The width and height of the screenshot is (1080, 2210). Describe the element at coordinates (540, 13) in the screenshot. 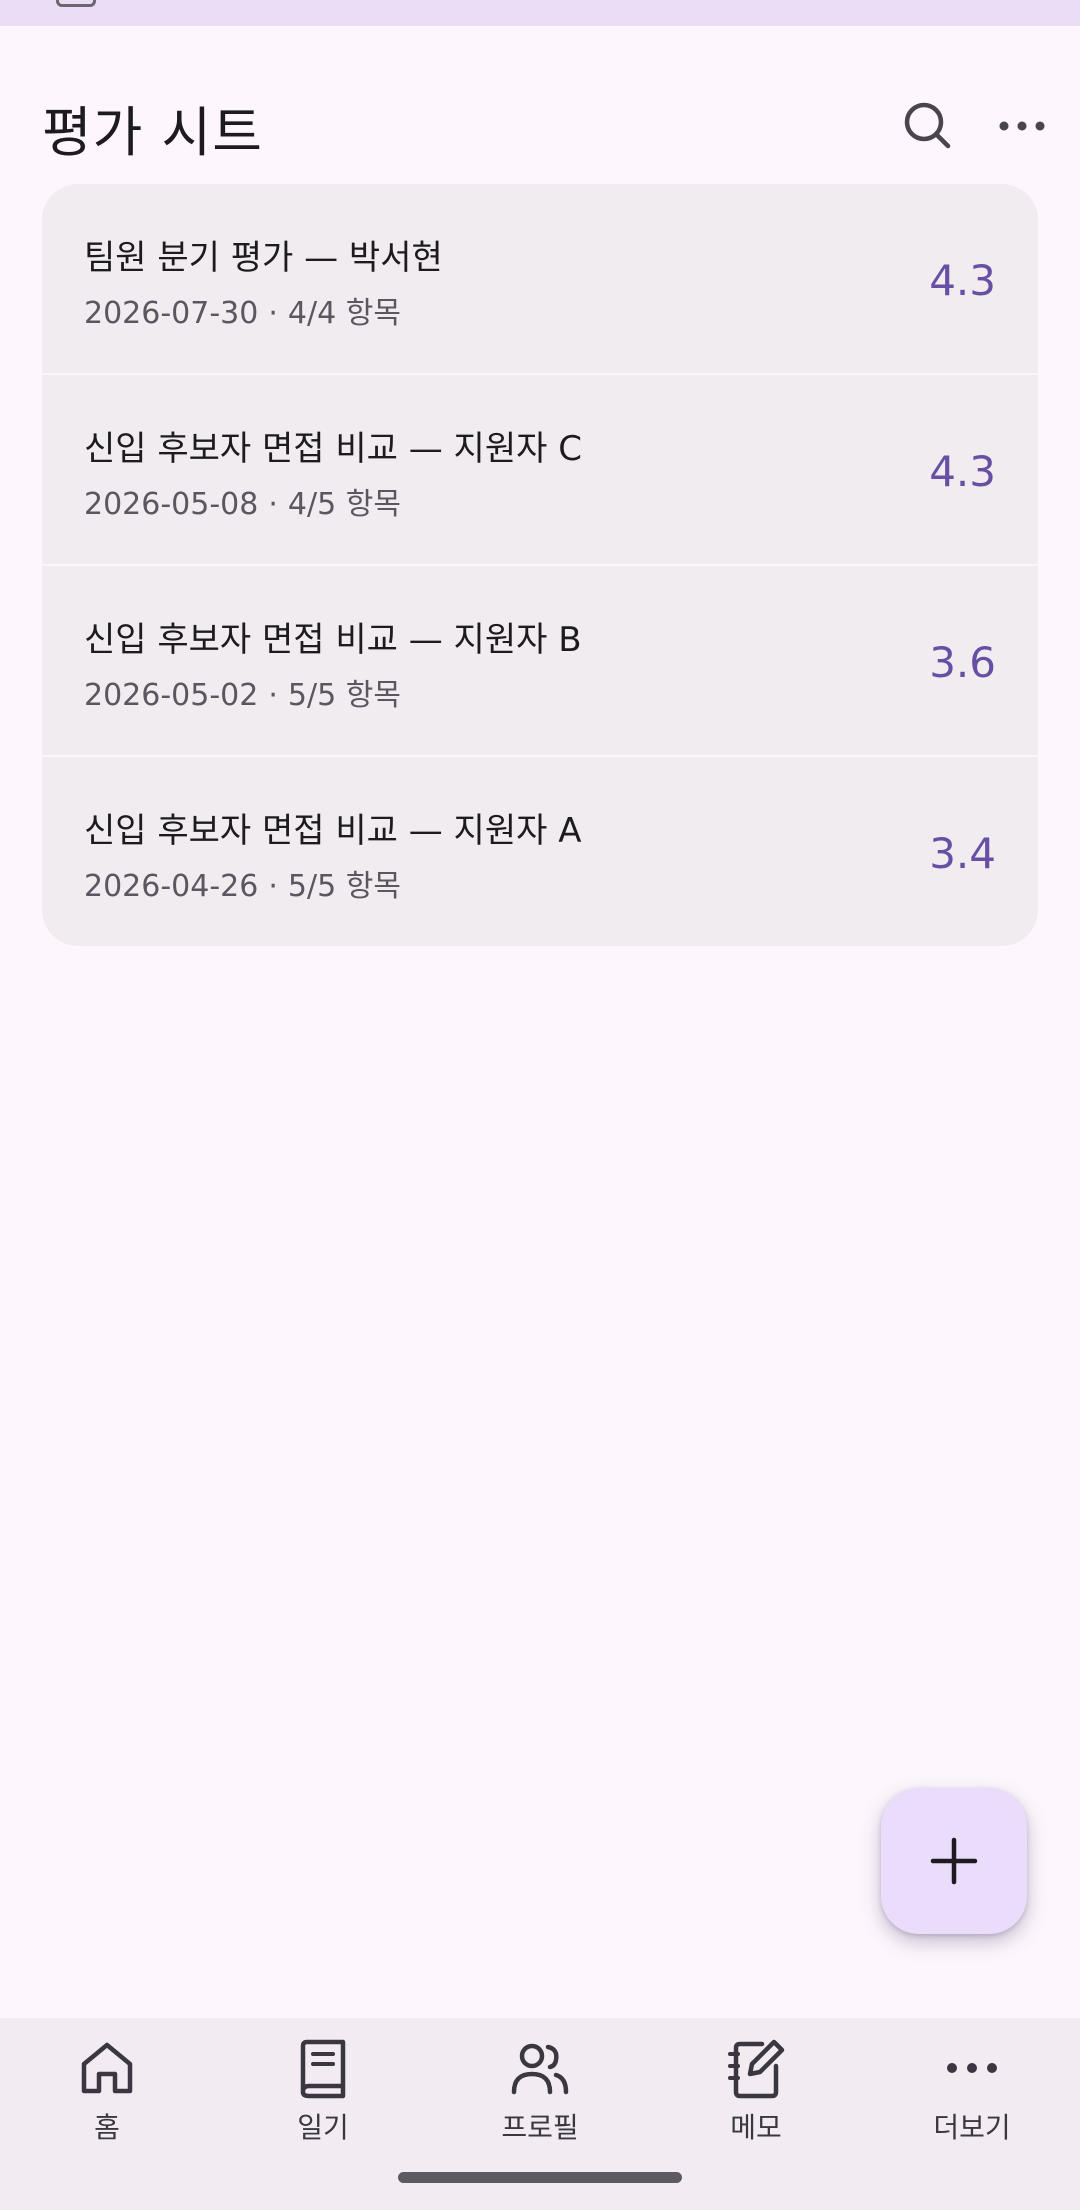

I see `status-bar-strip` at that location.